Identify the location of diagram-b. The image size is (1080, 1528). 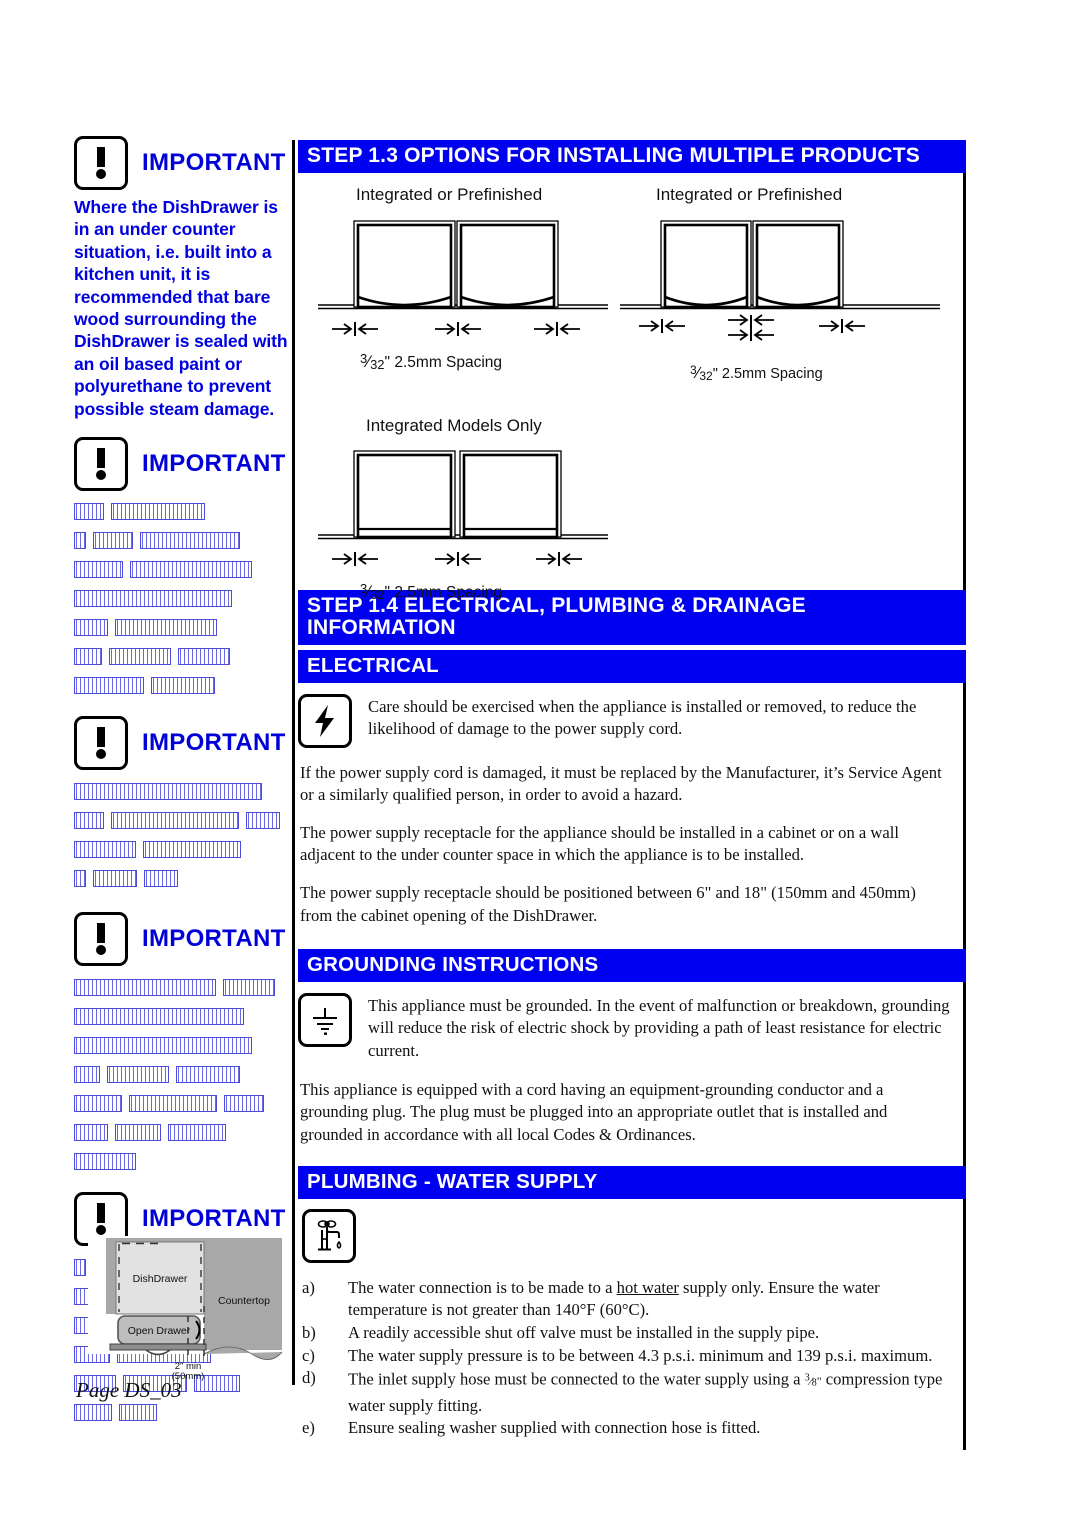
(780, 281).